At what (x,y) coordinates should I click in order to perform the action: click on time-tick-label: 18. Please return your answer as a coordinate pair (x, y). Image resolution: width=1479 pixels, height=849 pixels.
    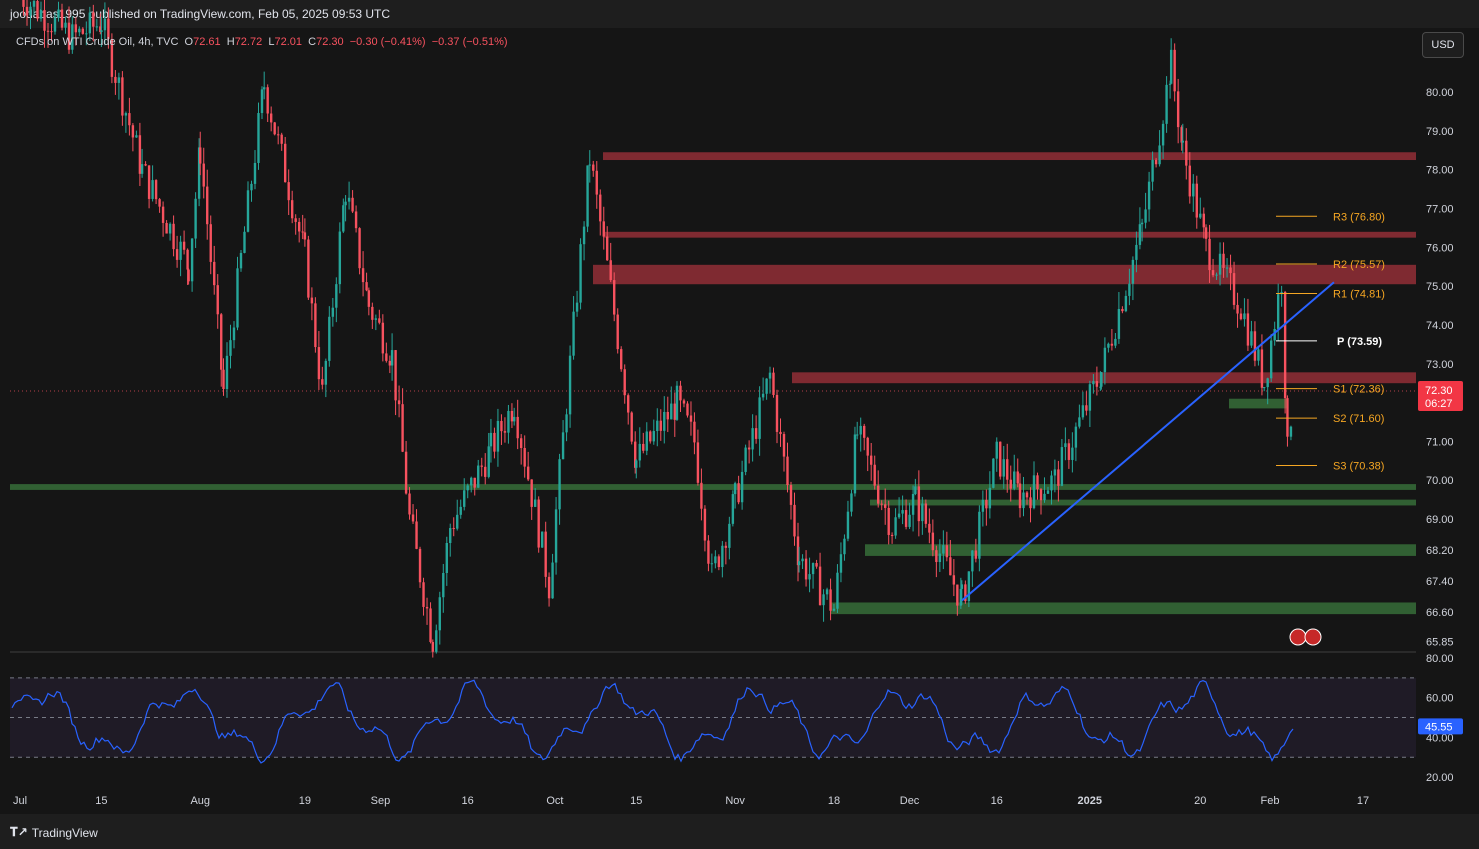
    Looking at the image, I should click on (834, 801).